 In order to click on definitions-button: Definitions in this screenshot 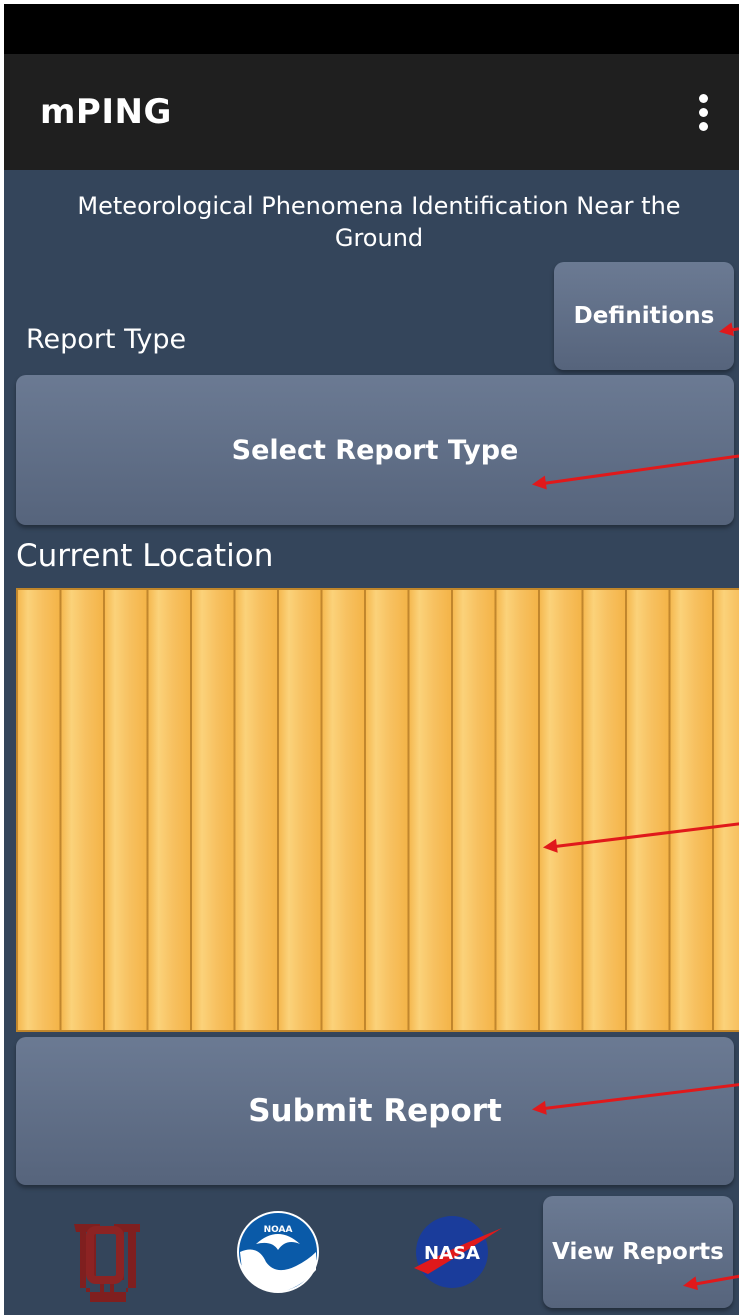, I will do `click(644, 316)`.